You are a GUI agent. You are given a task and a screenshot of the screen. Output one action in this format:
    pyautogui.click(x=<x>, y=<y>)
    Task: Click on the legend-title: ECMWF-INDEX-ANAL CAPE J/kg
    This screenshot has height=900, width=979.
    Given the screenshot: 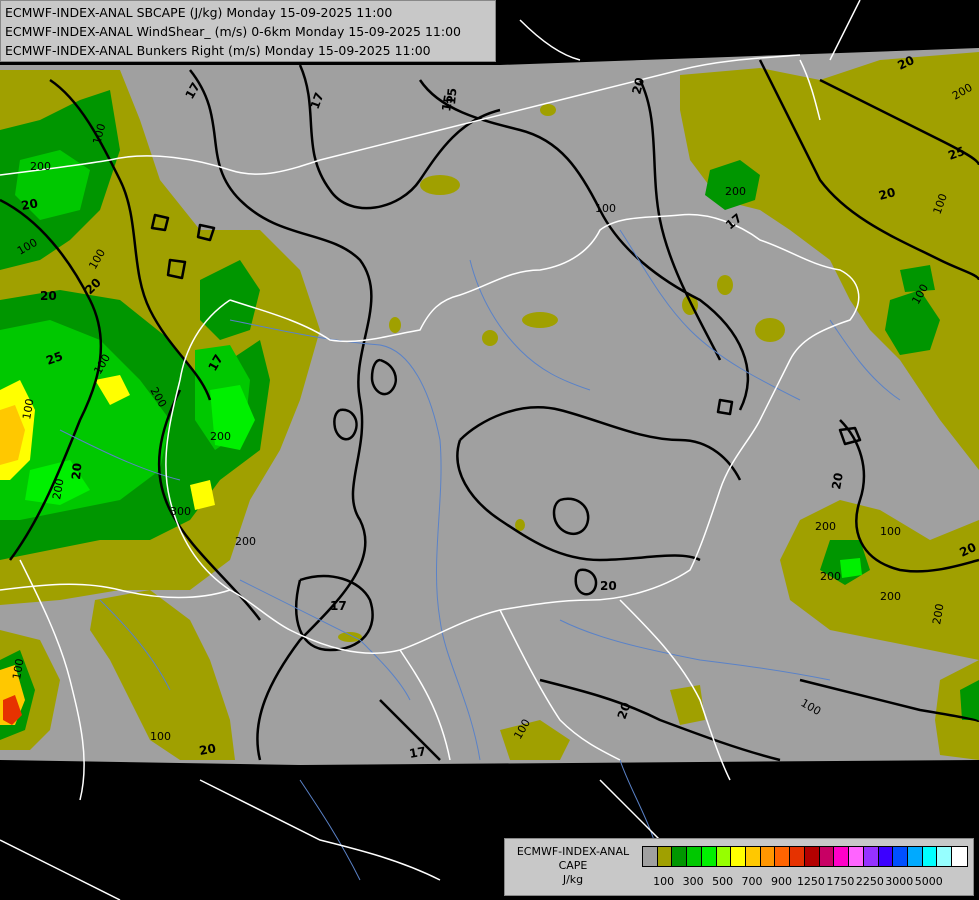 What is the action you would take?
    pyautogui.click(x=573, y=866)
    